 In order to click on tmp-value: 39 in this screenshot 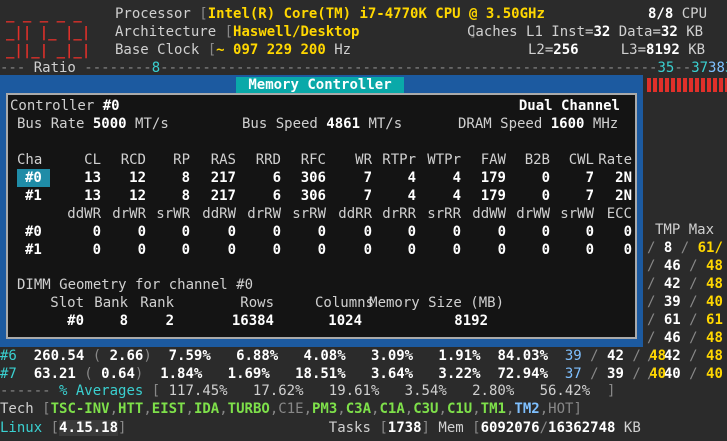, I will do `click(672, 302)`.